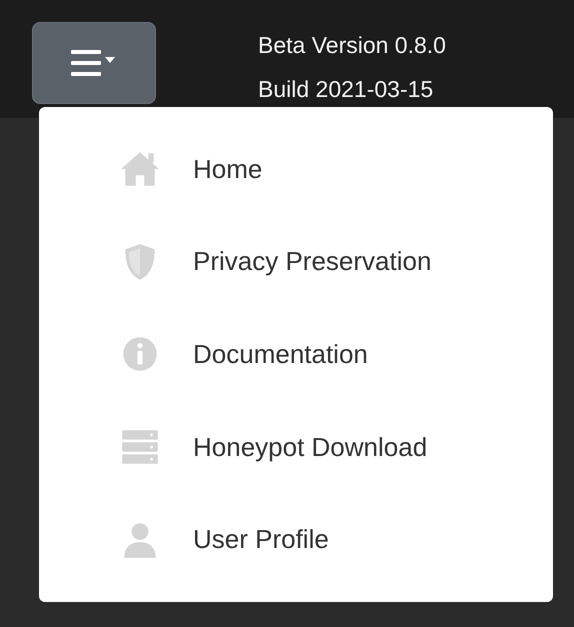 This screenshot has width=574, height=627. Describe the element at coordinates (352, 45) in the screenshot. I see `version-text: Beta Version 0.8.0` at that location.